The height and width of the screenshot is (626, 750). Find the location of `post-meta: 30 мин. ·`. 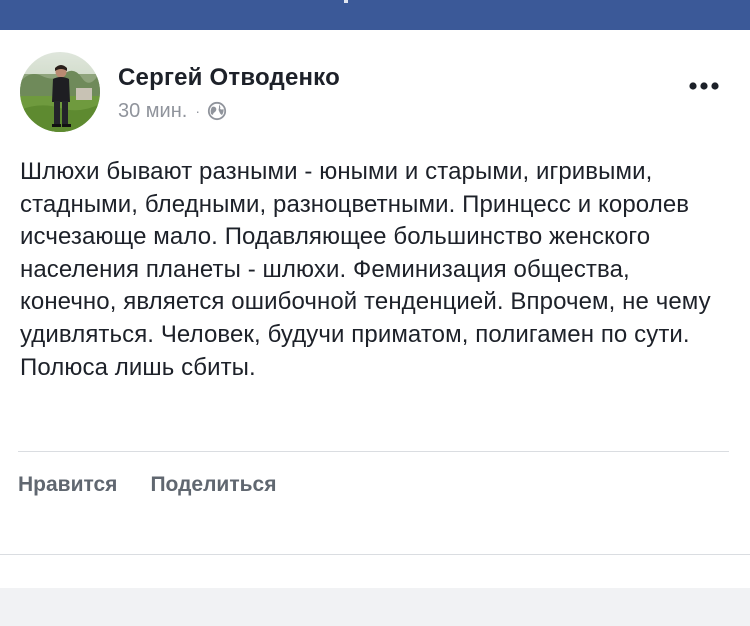

post-meta: 30 мин. · is located at coordinates (172, 111).